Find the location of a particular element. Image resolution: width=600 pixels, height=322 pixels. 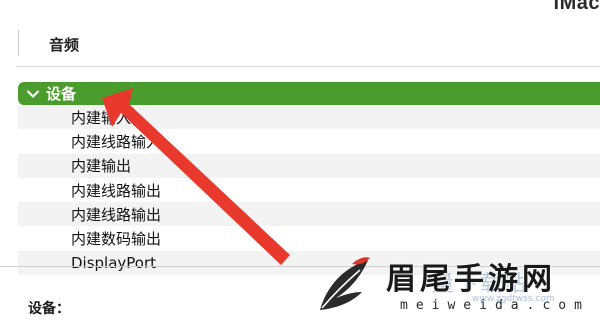

section-header: 音频 is located at coordinates (64, 45).